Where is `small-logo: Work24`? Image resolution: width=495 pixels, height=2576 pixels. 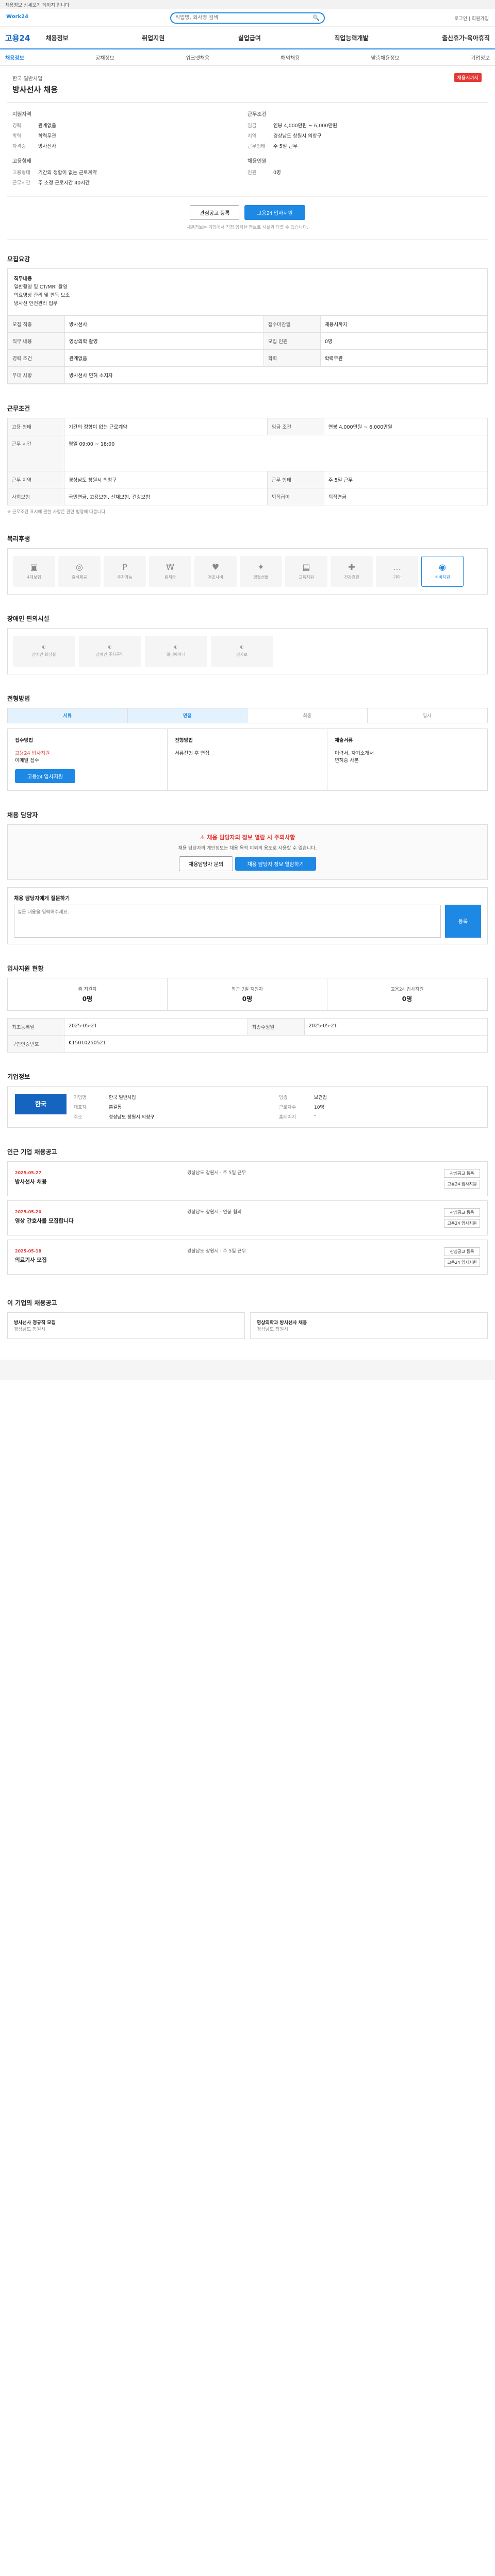
small-logo: Work24 is located at coordinates (17, 17).